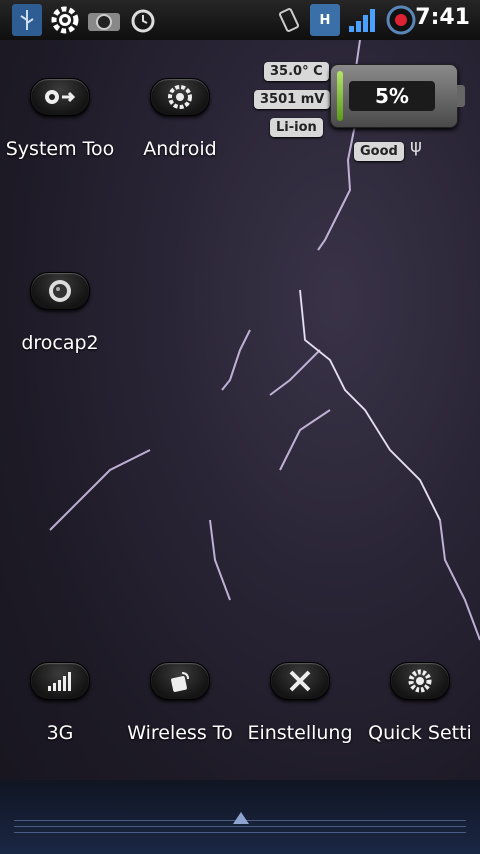  I want to click on battery-gauge: 5%, so click(397, 96).